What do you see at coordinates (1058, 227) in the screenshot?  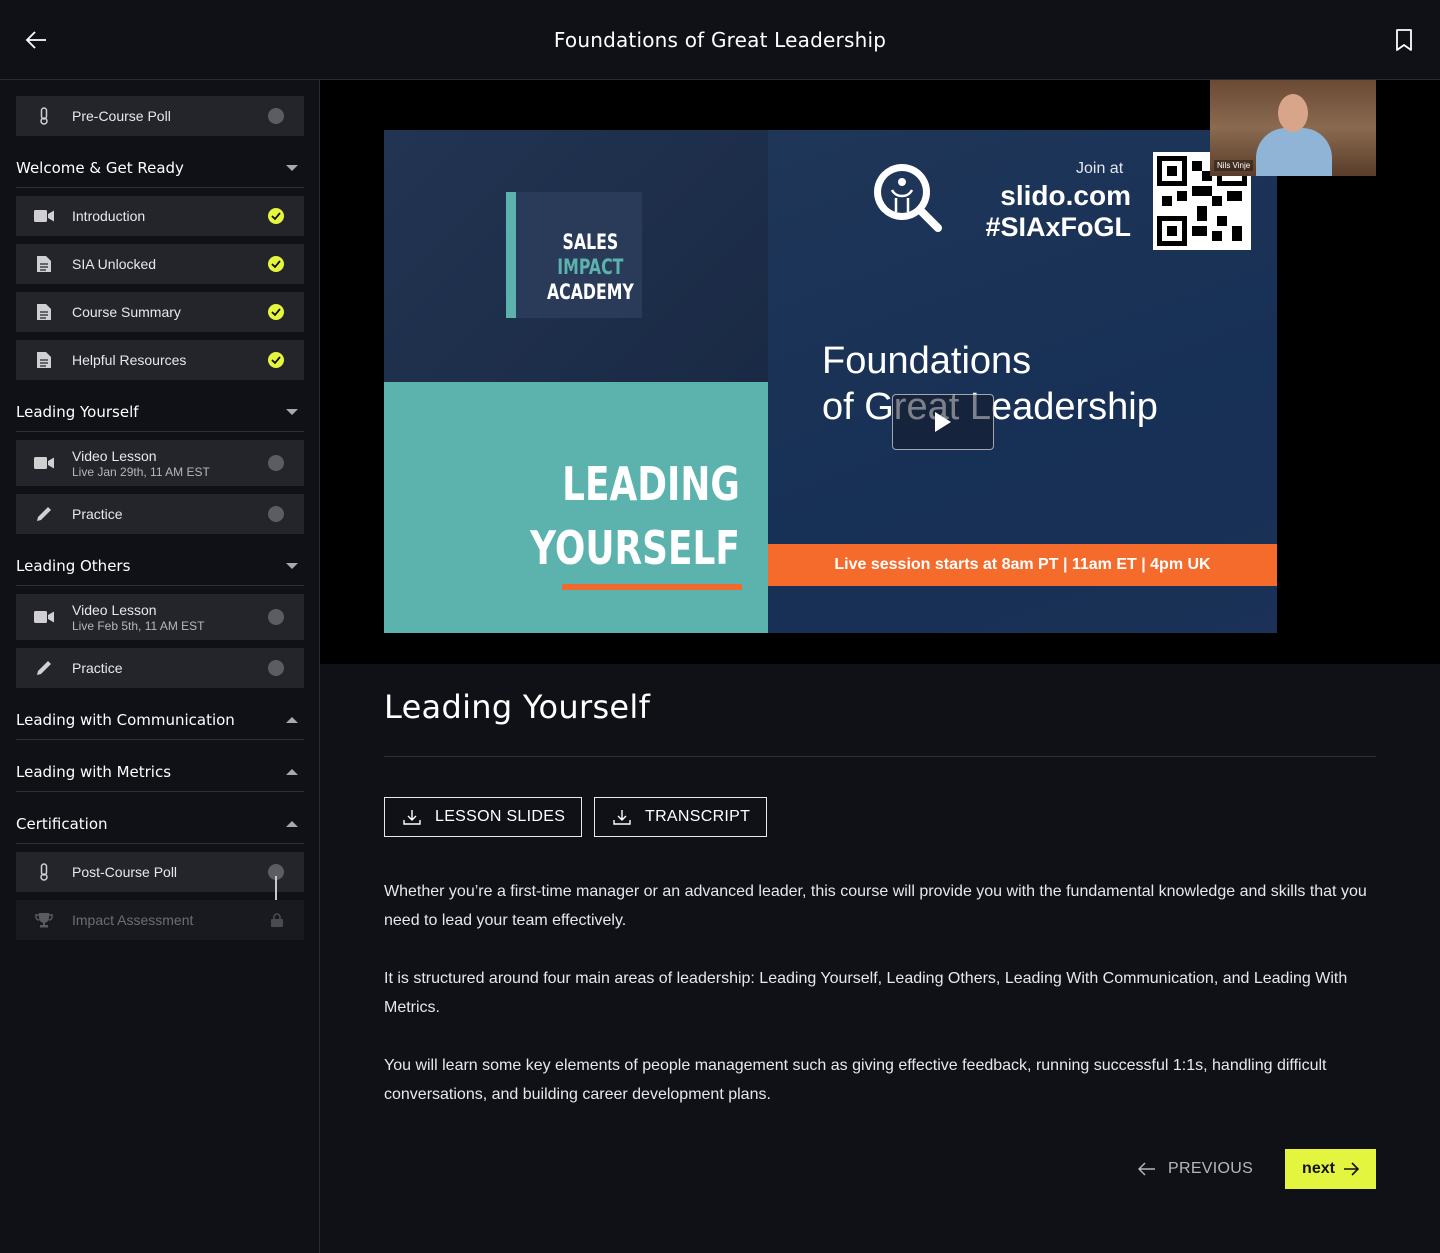 I see `slide-hashtag: #SIAxFoGL` at bounding box center [1058, 227].